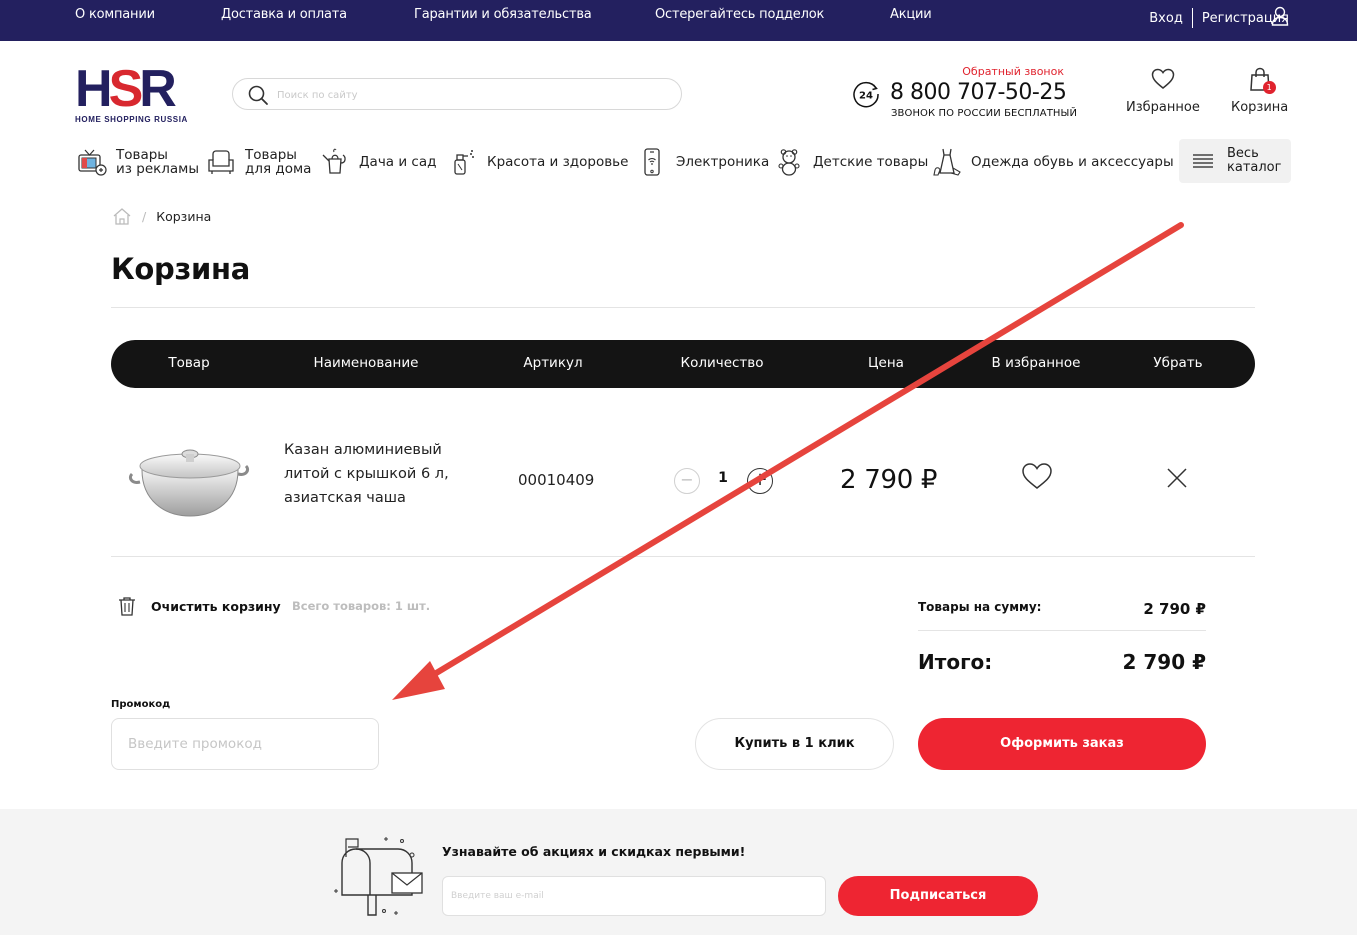 This screenshot has height=935, width=1357. Describe the element at coordinates (678, 872) in the screenshot. I see `subscribe-section` at that location.